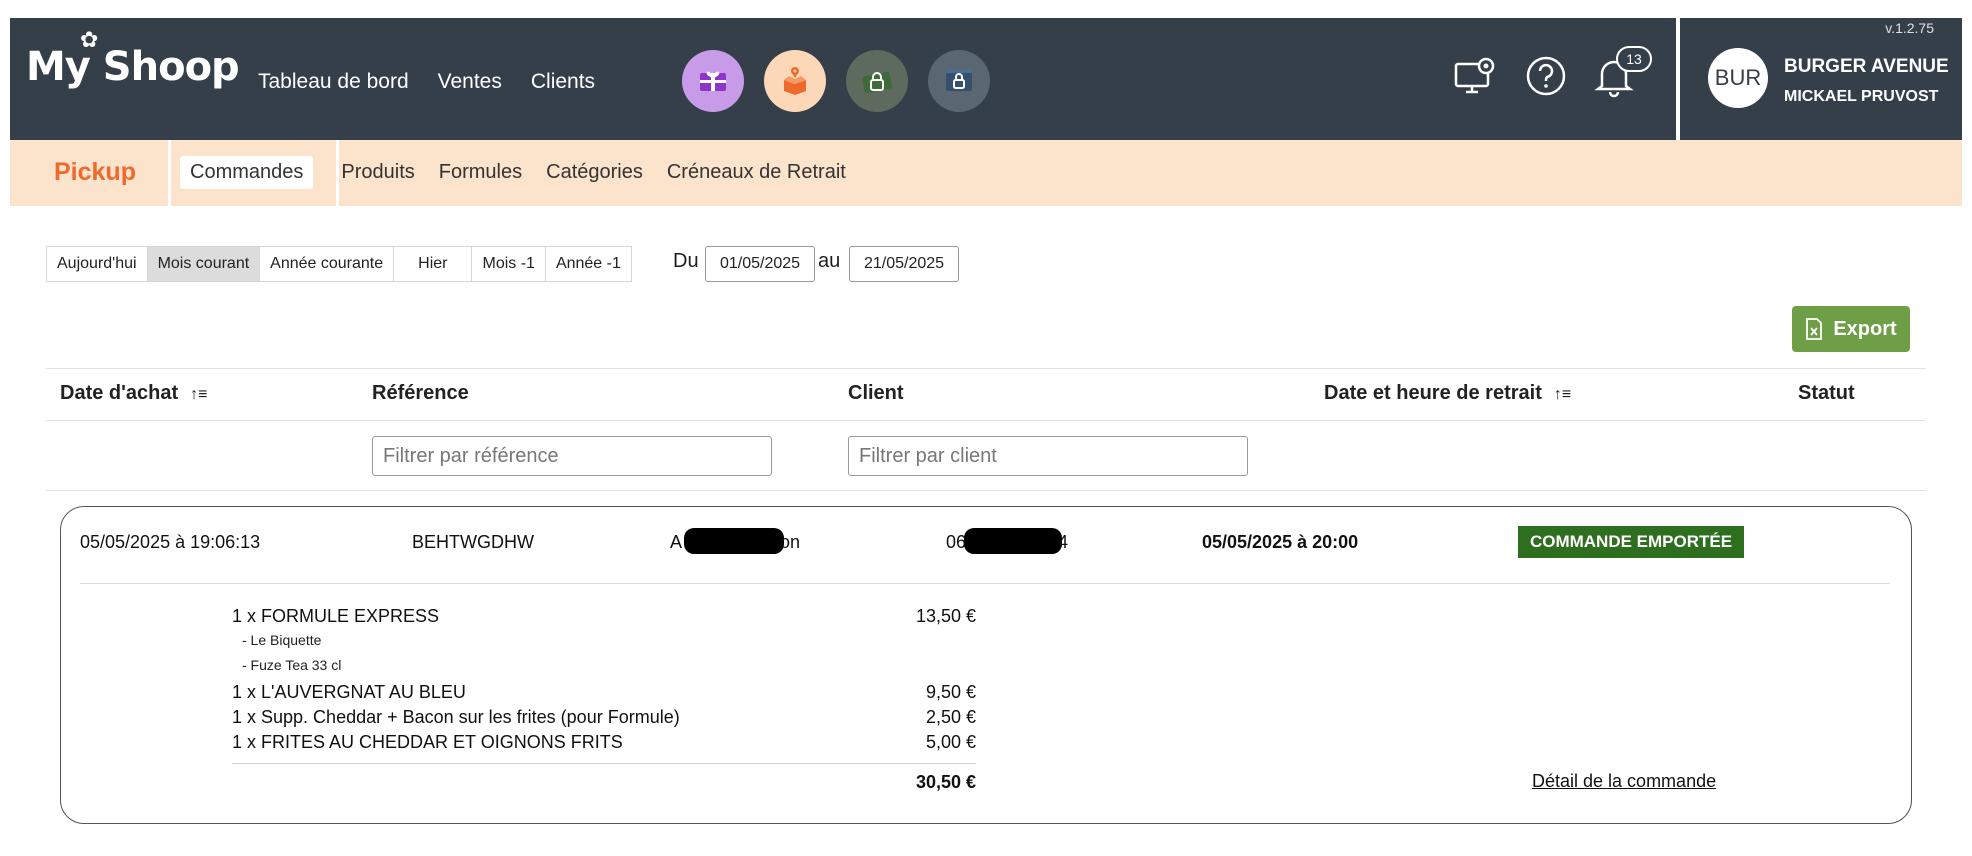  What do you see at coordinates (1634, 59) in the screenshot?
I see `notification-badge: 13` at bounding box center [1634, 59].